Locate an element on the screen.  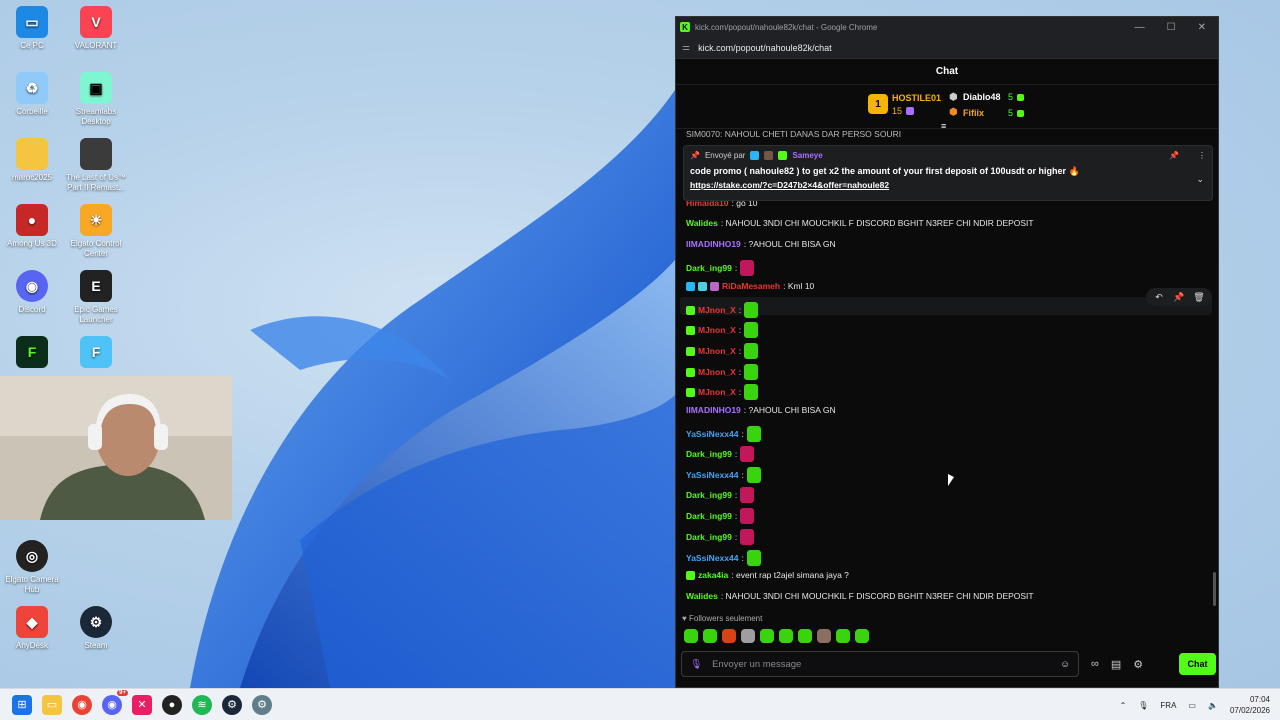
network-icon: ▭ is located at coordinates (1192, 705).